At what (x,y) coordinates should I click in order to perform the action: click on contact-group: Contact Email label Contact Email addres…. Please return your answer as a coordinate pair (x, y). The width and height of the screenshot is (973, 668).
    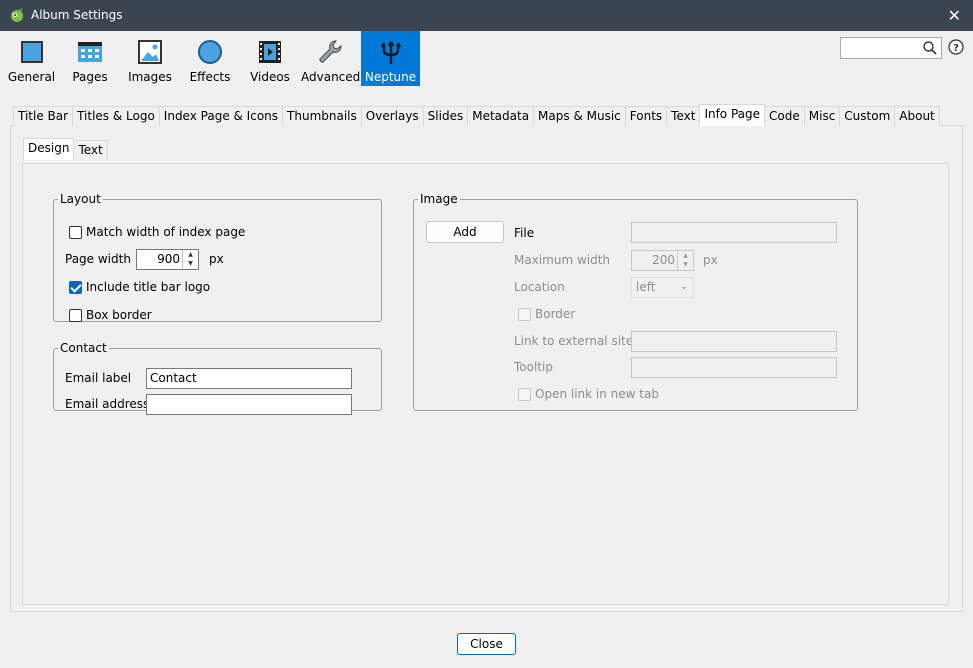
    Looking at the image, I should click on (217, 378).